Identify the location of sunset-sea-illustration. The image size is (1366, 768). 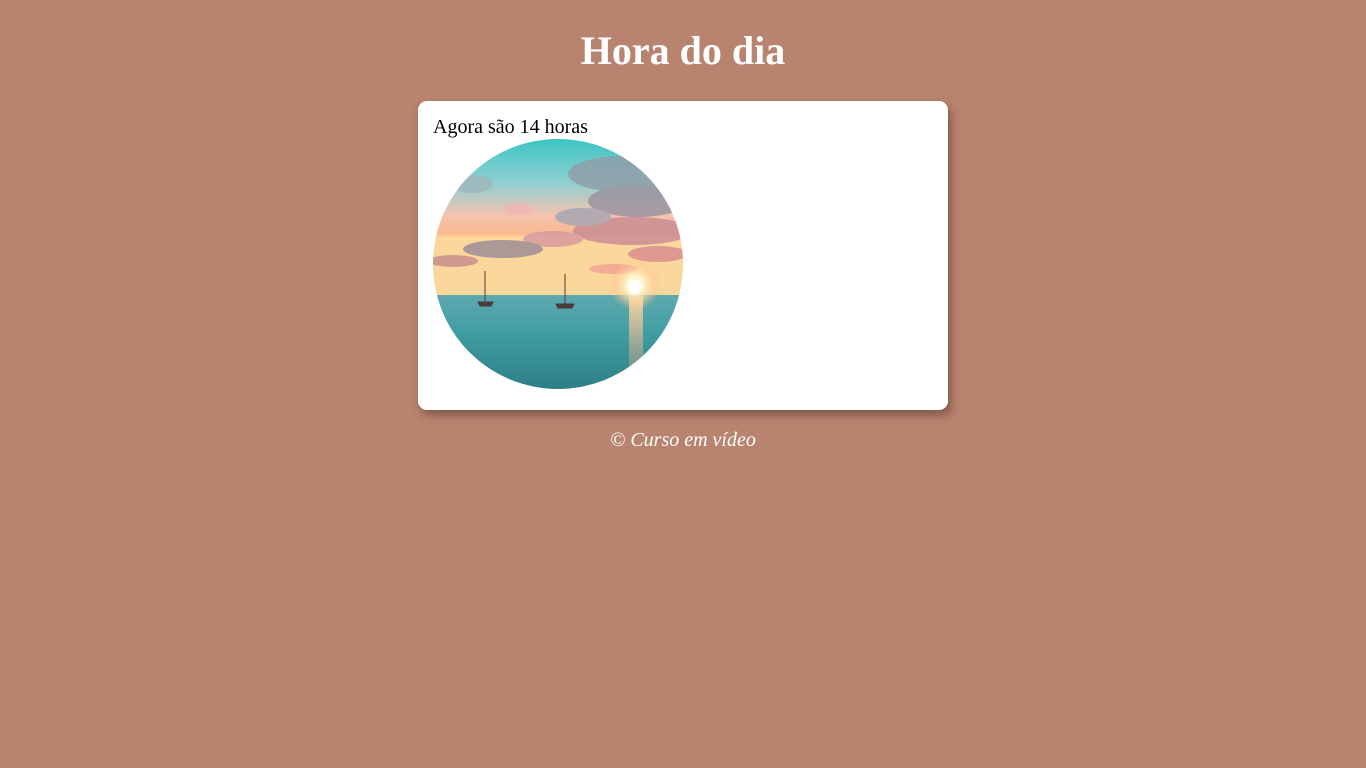
(558, 264).